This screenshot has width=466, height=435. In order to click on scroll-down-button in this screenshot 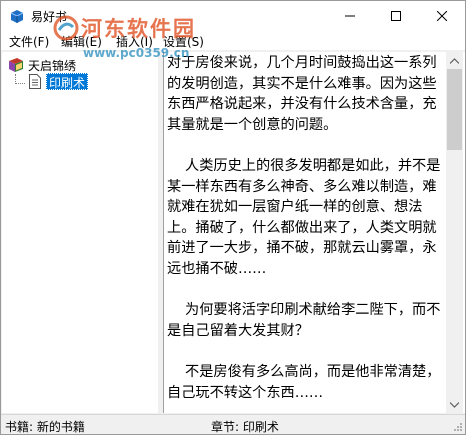, I will do `click(454, 404)`.